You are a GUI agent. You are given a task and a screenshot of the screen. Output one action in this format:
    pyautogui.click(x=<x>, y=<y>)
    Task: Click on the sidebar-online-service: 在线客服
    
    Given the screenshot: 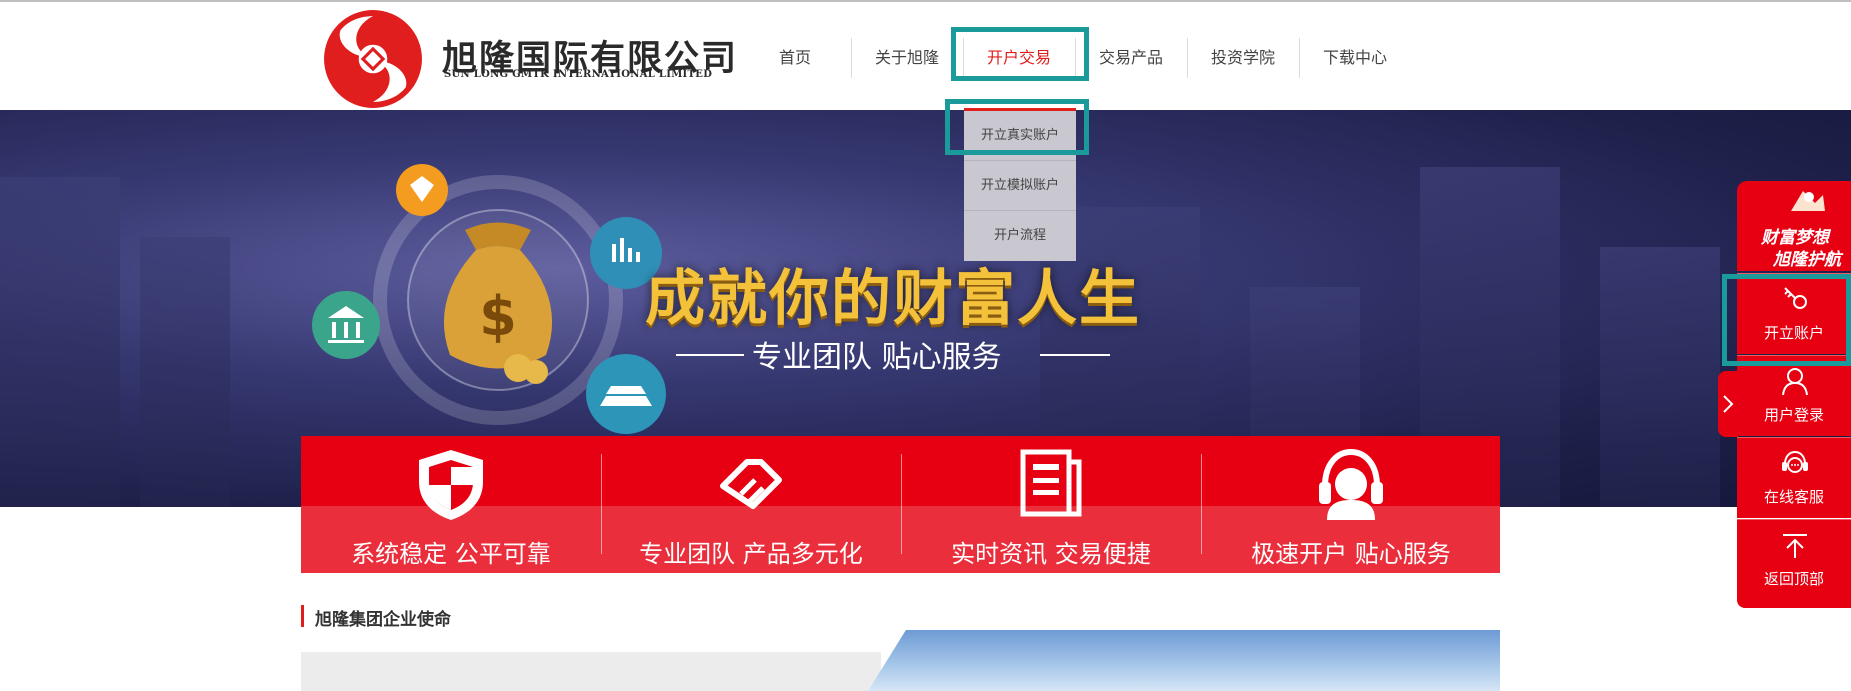 What is the action you would take?
    pyautogui.click(x=1794, y=477)
    